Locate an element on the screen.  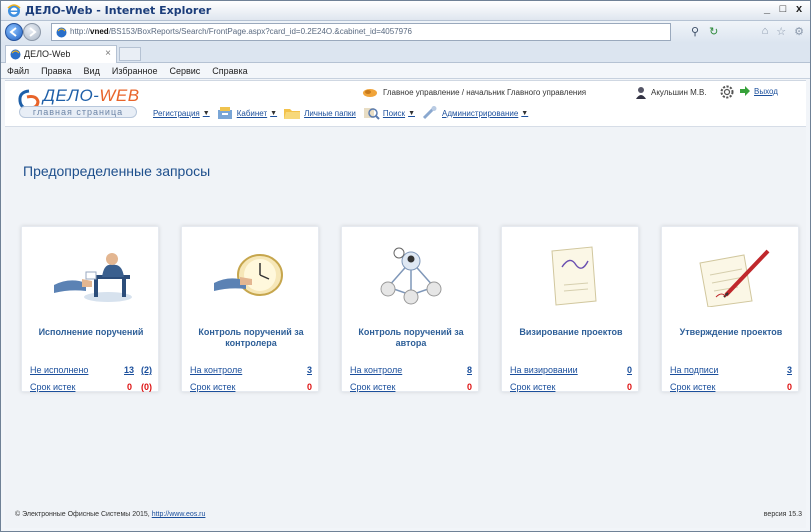
tab-label: ДЕЛО-Web is located at coordinates (47, 54).